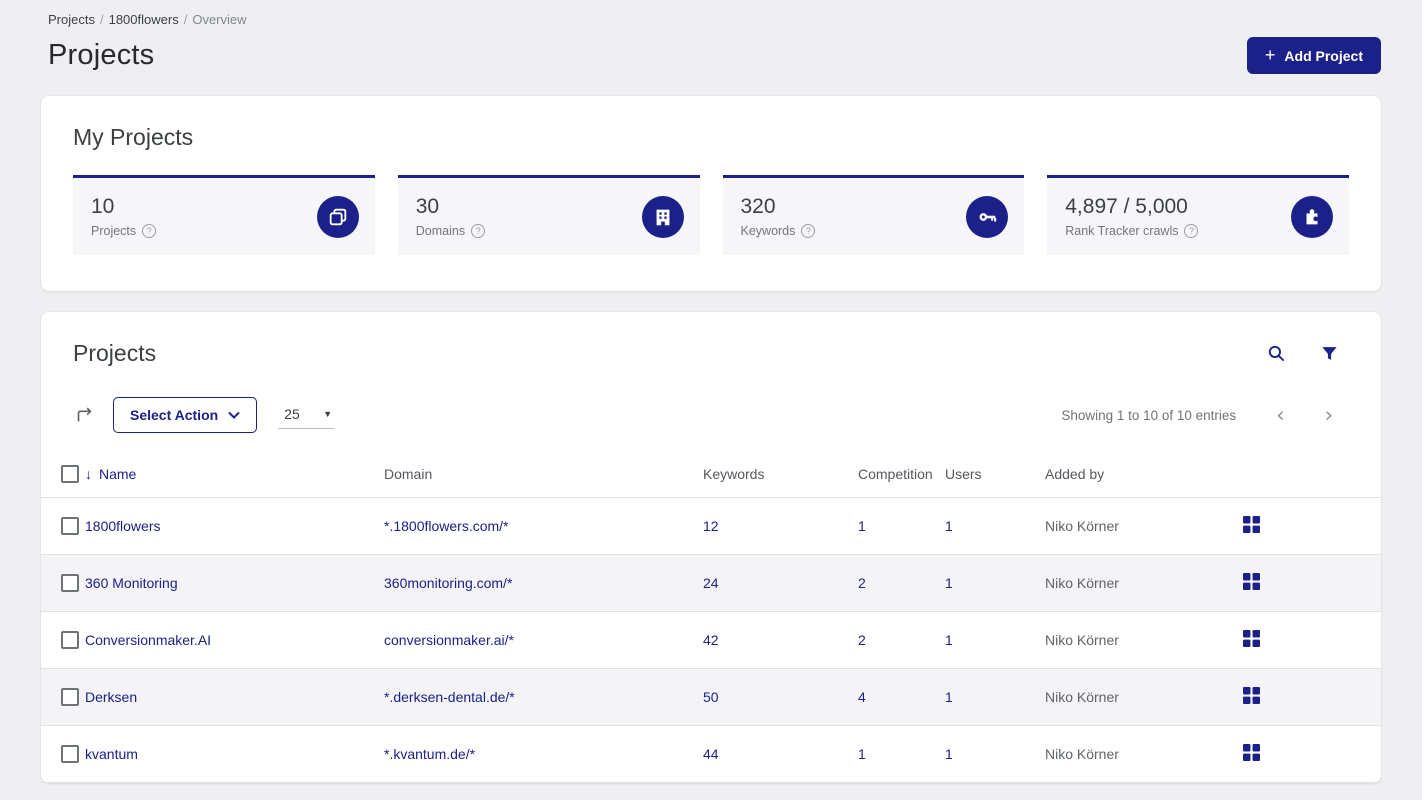 The width and height of the screenshot is (1422, 800). I want to click on chevron-right-icon: ›, so click(1329, 415).